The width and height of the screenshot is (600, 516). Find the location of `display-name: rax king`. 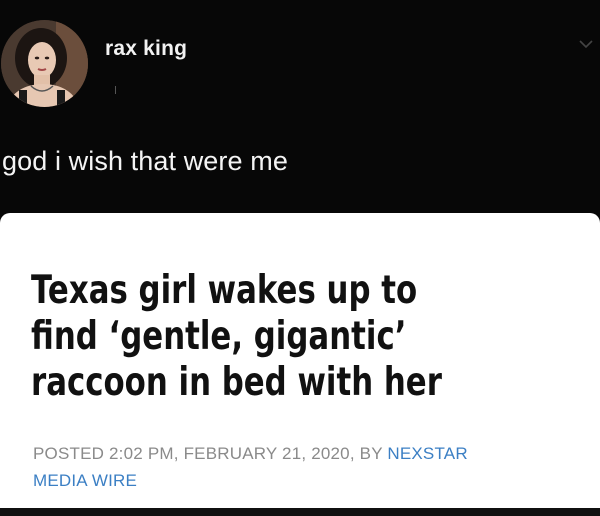

display-name: rax king is located at coordinates (146, 49).